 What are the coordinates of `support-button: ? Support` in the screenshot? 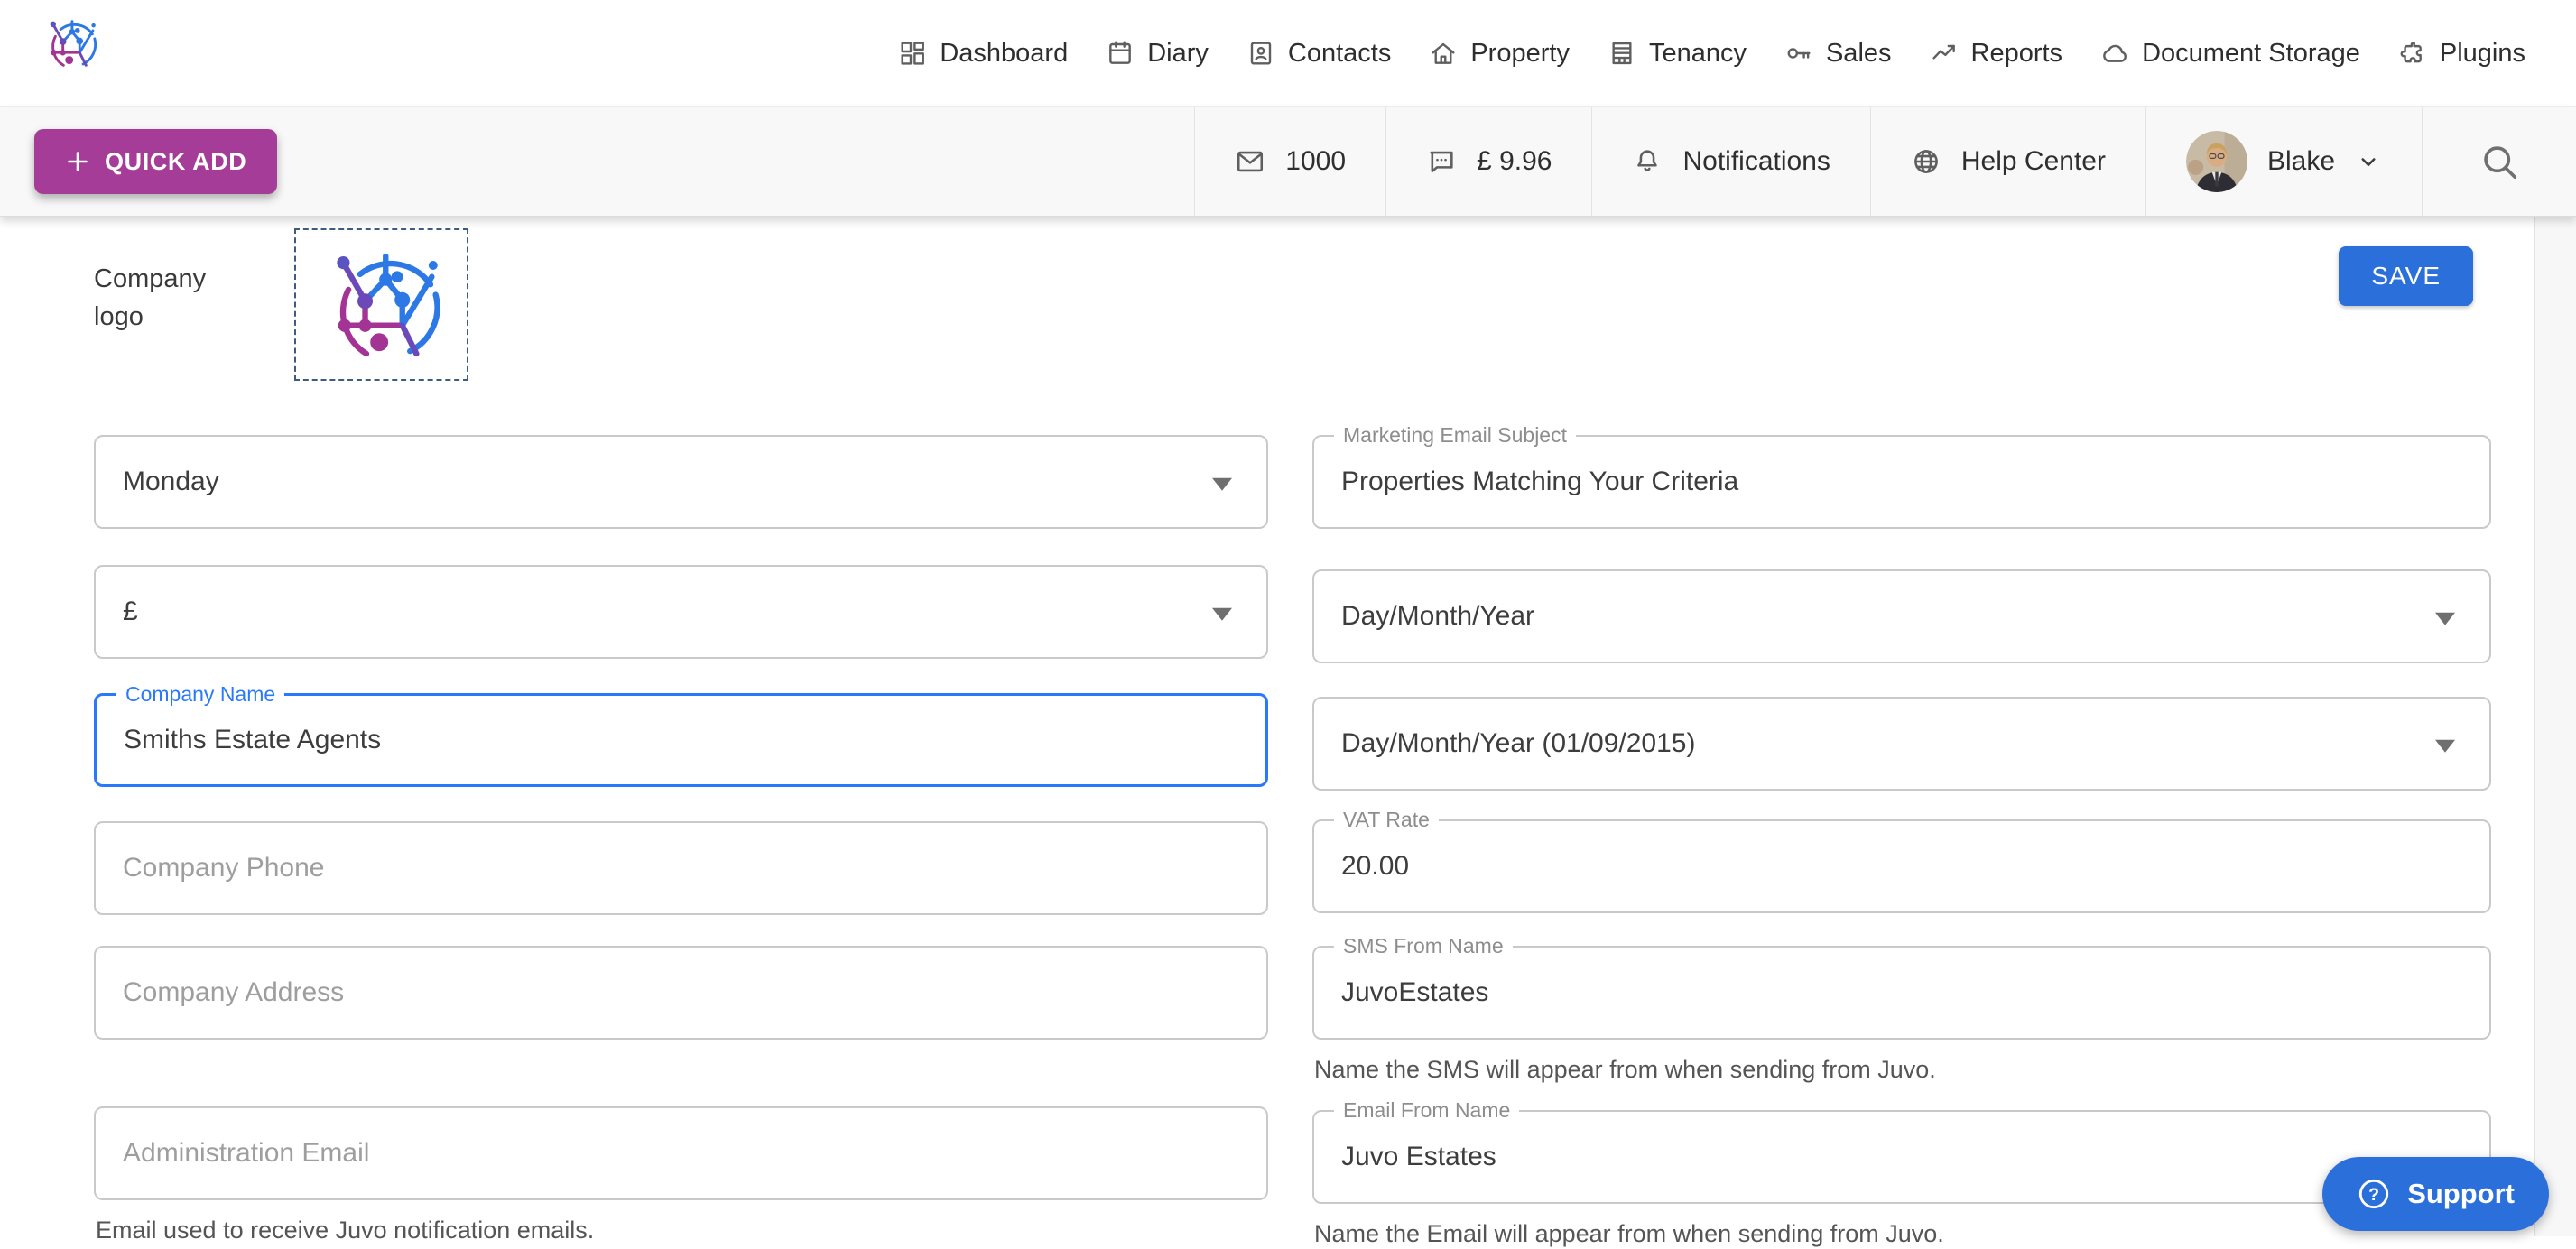 It's located at (2436, 1194).